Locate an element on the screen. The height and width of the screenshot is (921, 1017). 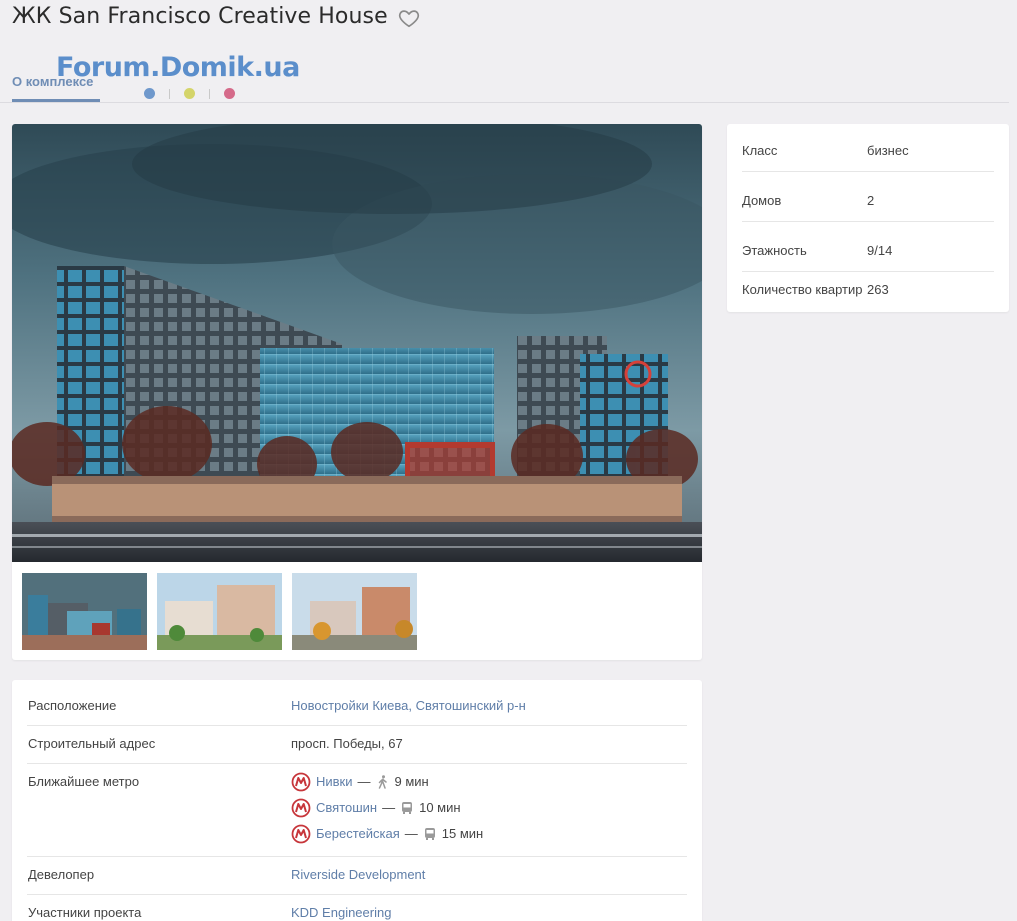
info-row-address: Строительный адрес просп. Победы, 67 is located at coordinates (357, 745).